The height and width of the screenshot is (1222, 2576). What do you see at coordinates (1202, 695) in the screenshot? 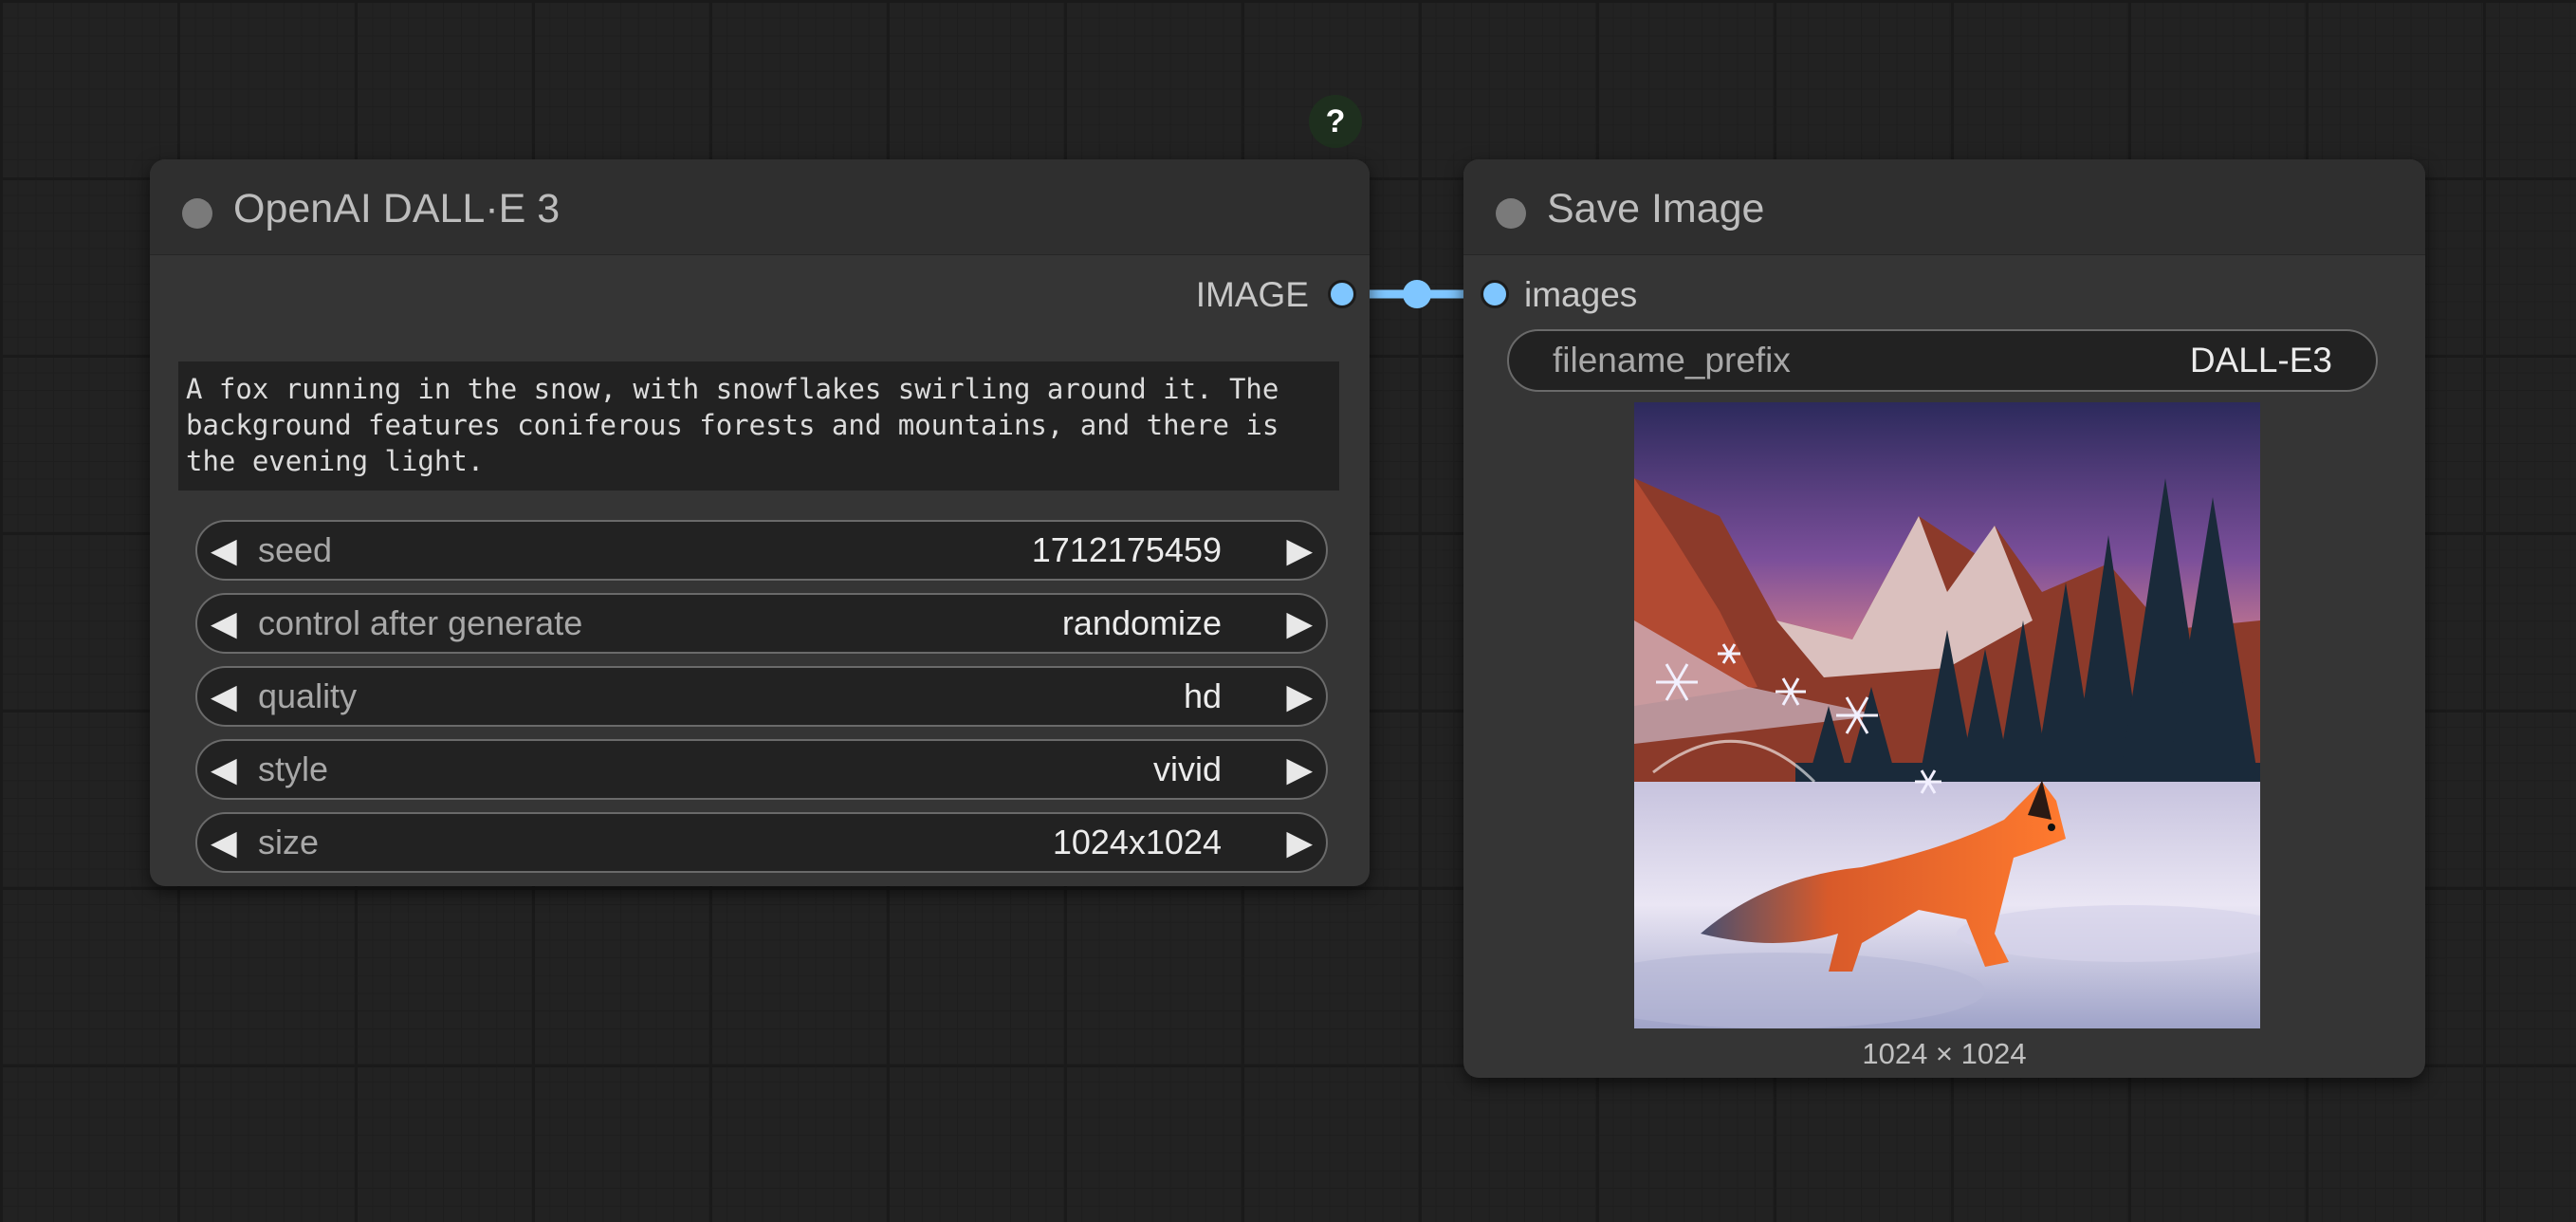
I see `widget-value: hd` at bounding box center [1202, 695].